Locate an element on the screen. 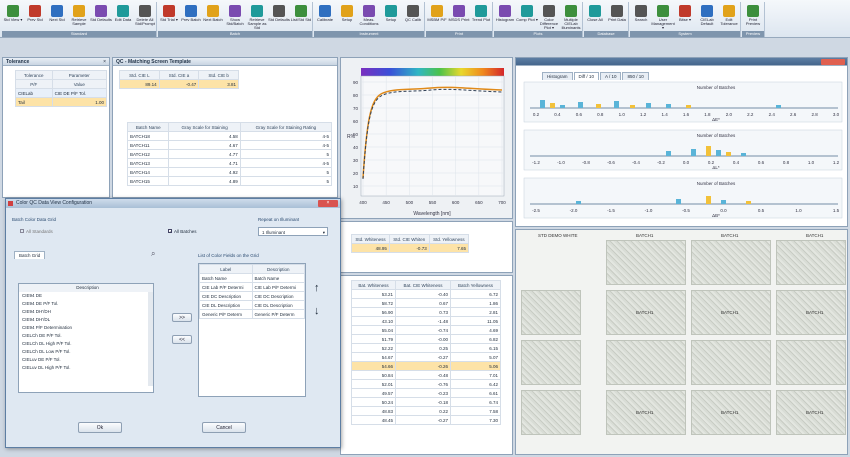 The width and height of the screenshot is (850, 457). std-l-header: Std. CIE L is located at coordinates (139, 75).